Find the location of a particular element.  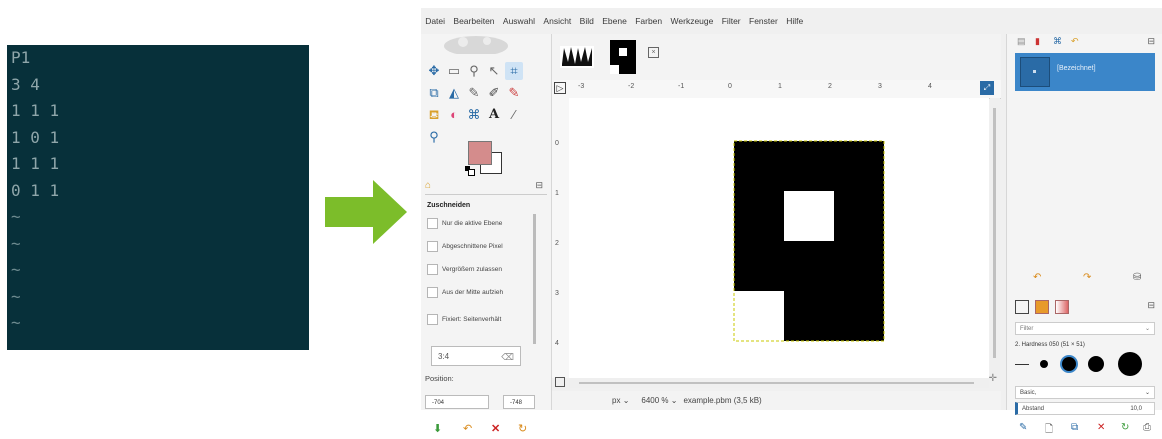

unit-select: px ⌄ is located at coordinates (620, 400).